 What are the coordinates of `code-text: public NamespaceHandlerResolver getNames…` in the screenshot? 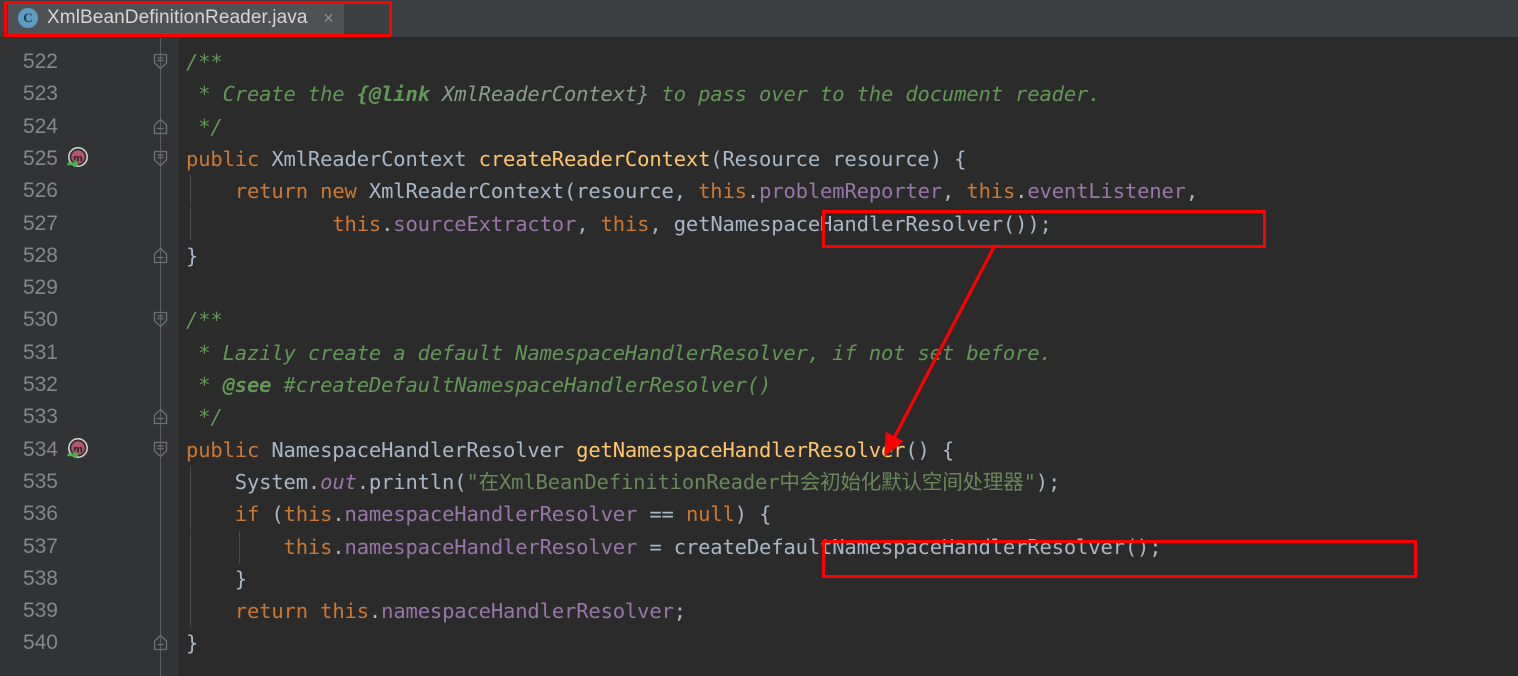 It's located at (570, 450).